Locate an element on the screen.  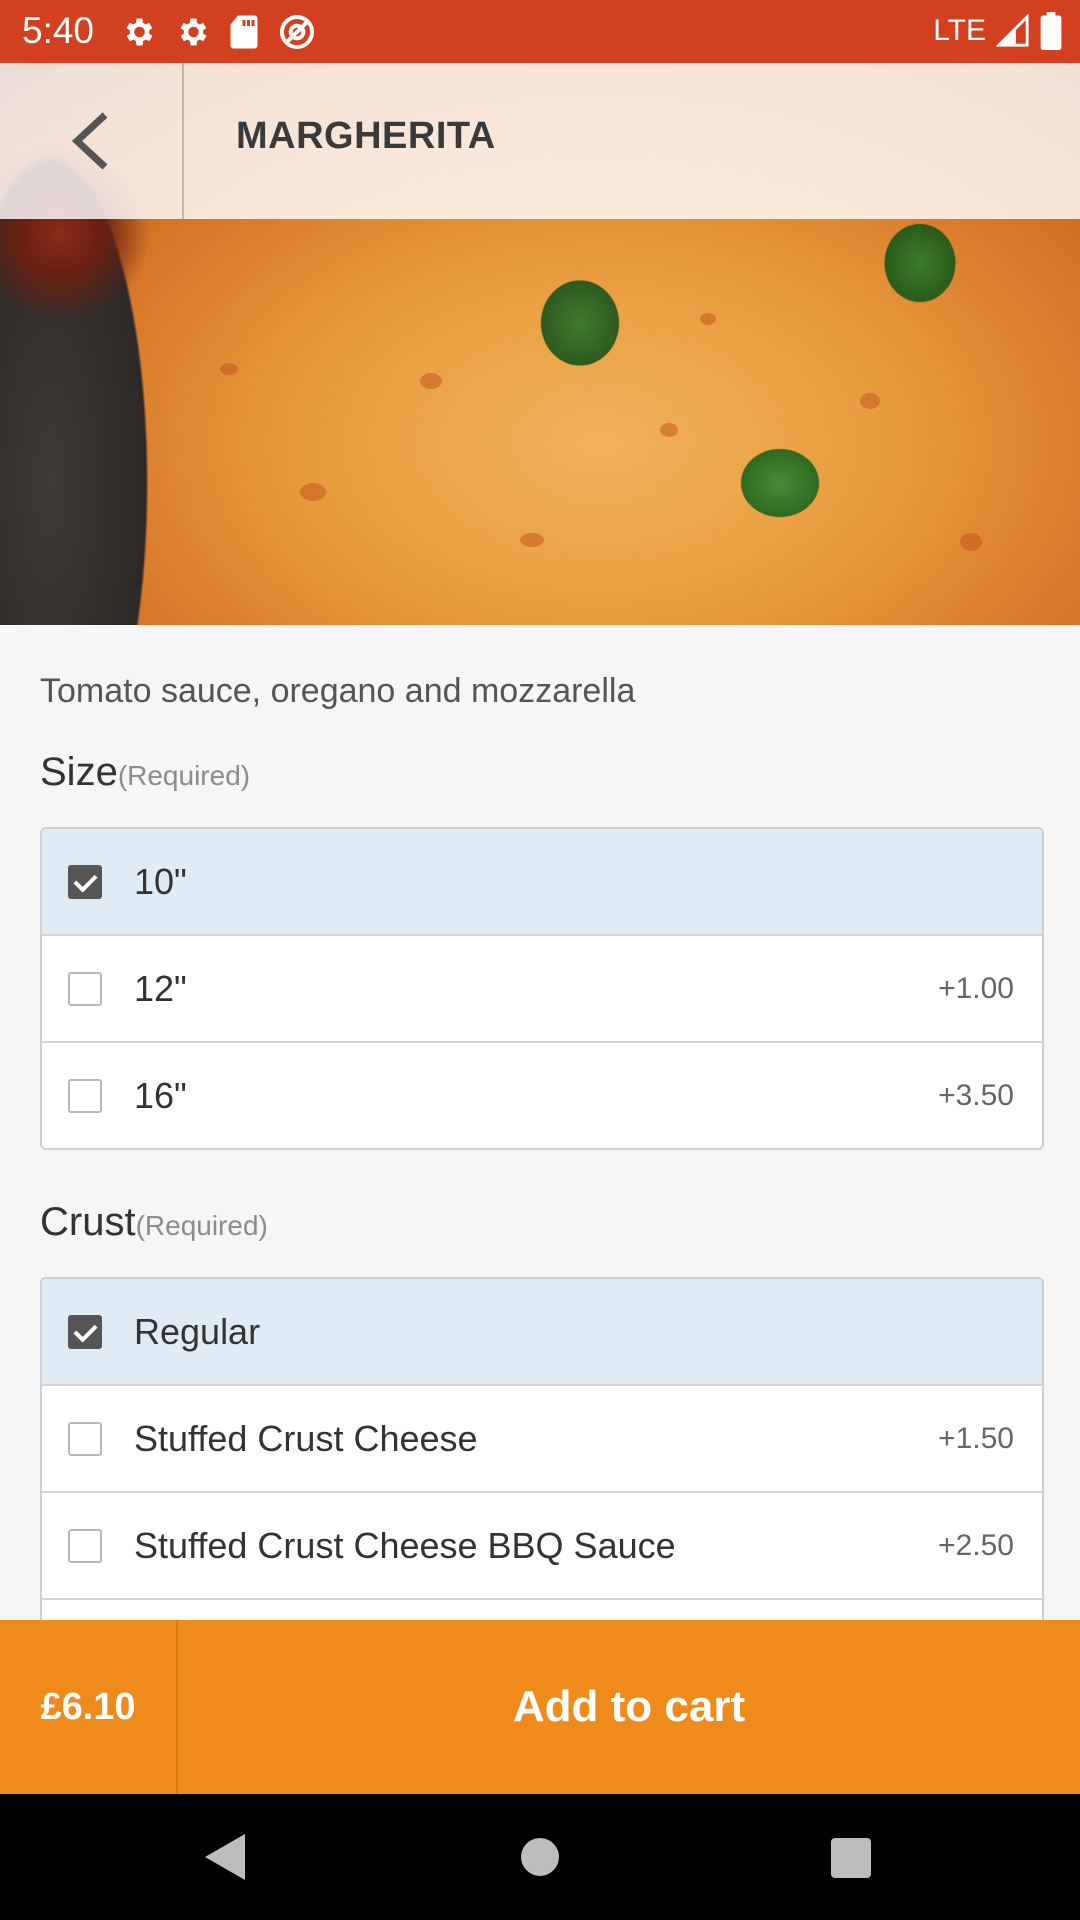
section-title-crust: Crust(Required) is located at coordinates (154, 1222).